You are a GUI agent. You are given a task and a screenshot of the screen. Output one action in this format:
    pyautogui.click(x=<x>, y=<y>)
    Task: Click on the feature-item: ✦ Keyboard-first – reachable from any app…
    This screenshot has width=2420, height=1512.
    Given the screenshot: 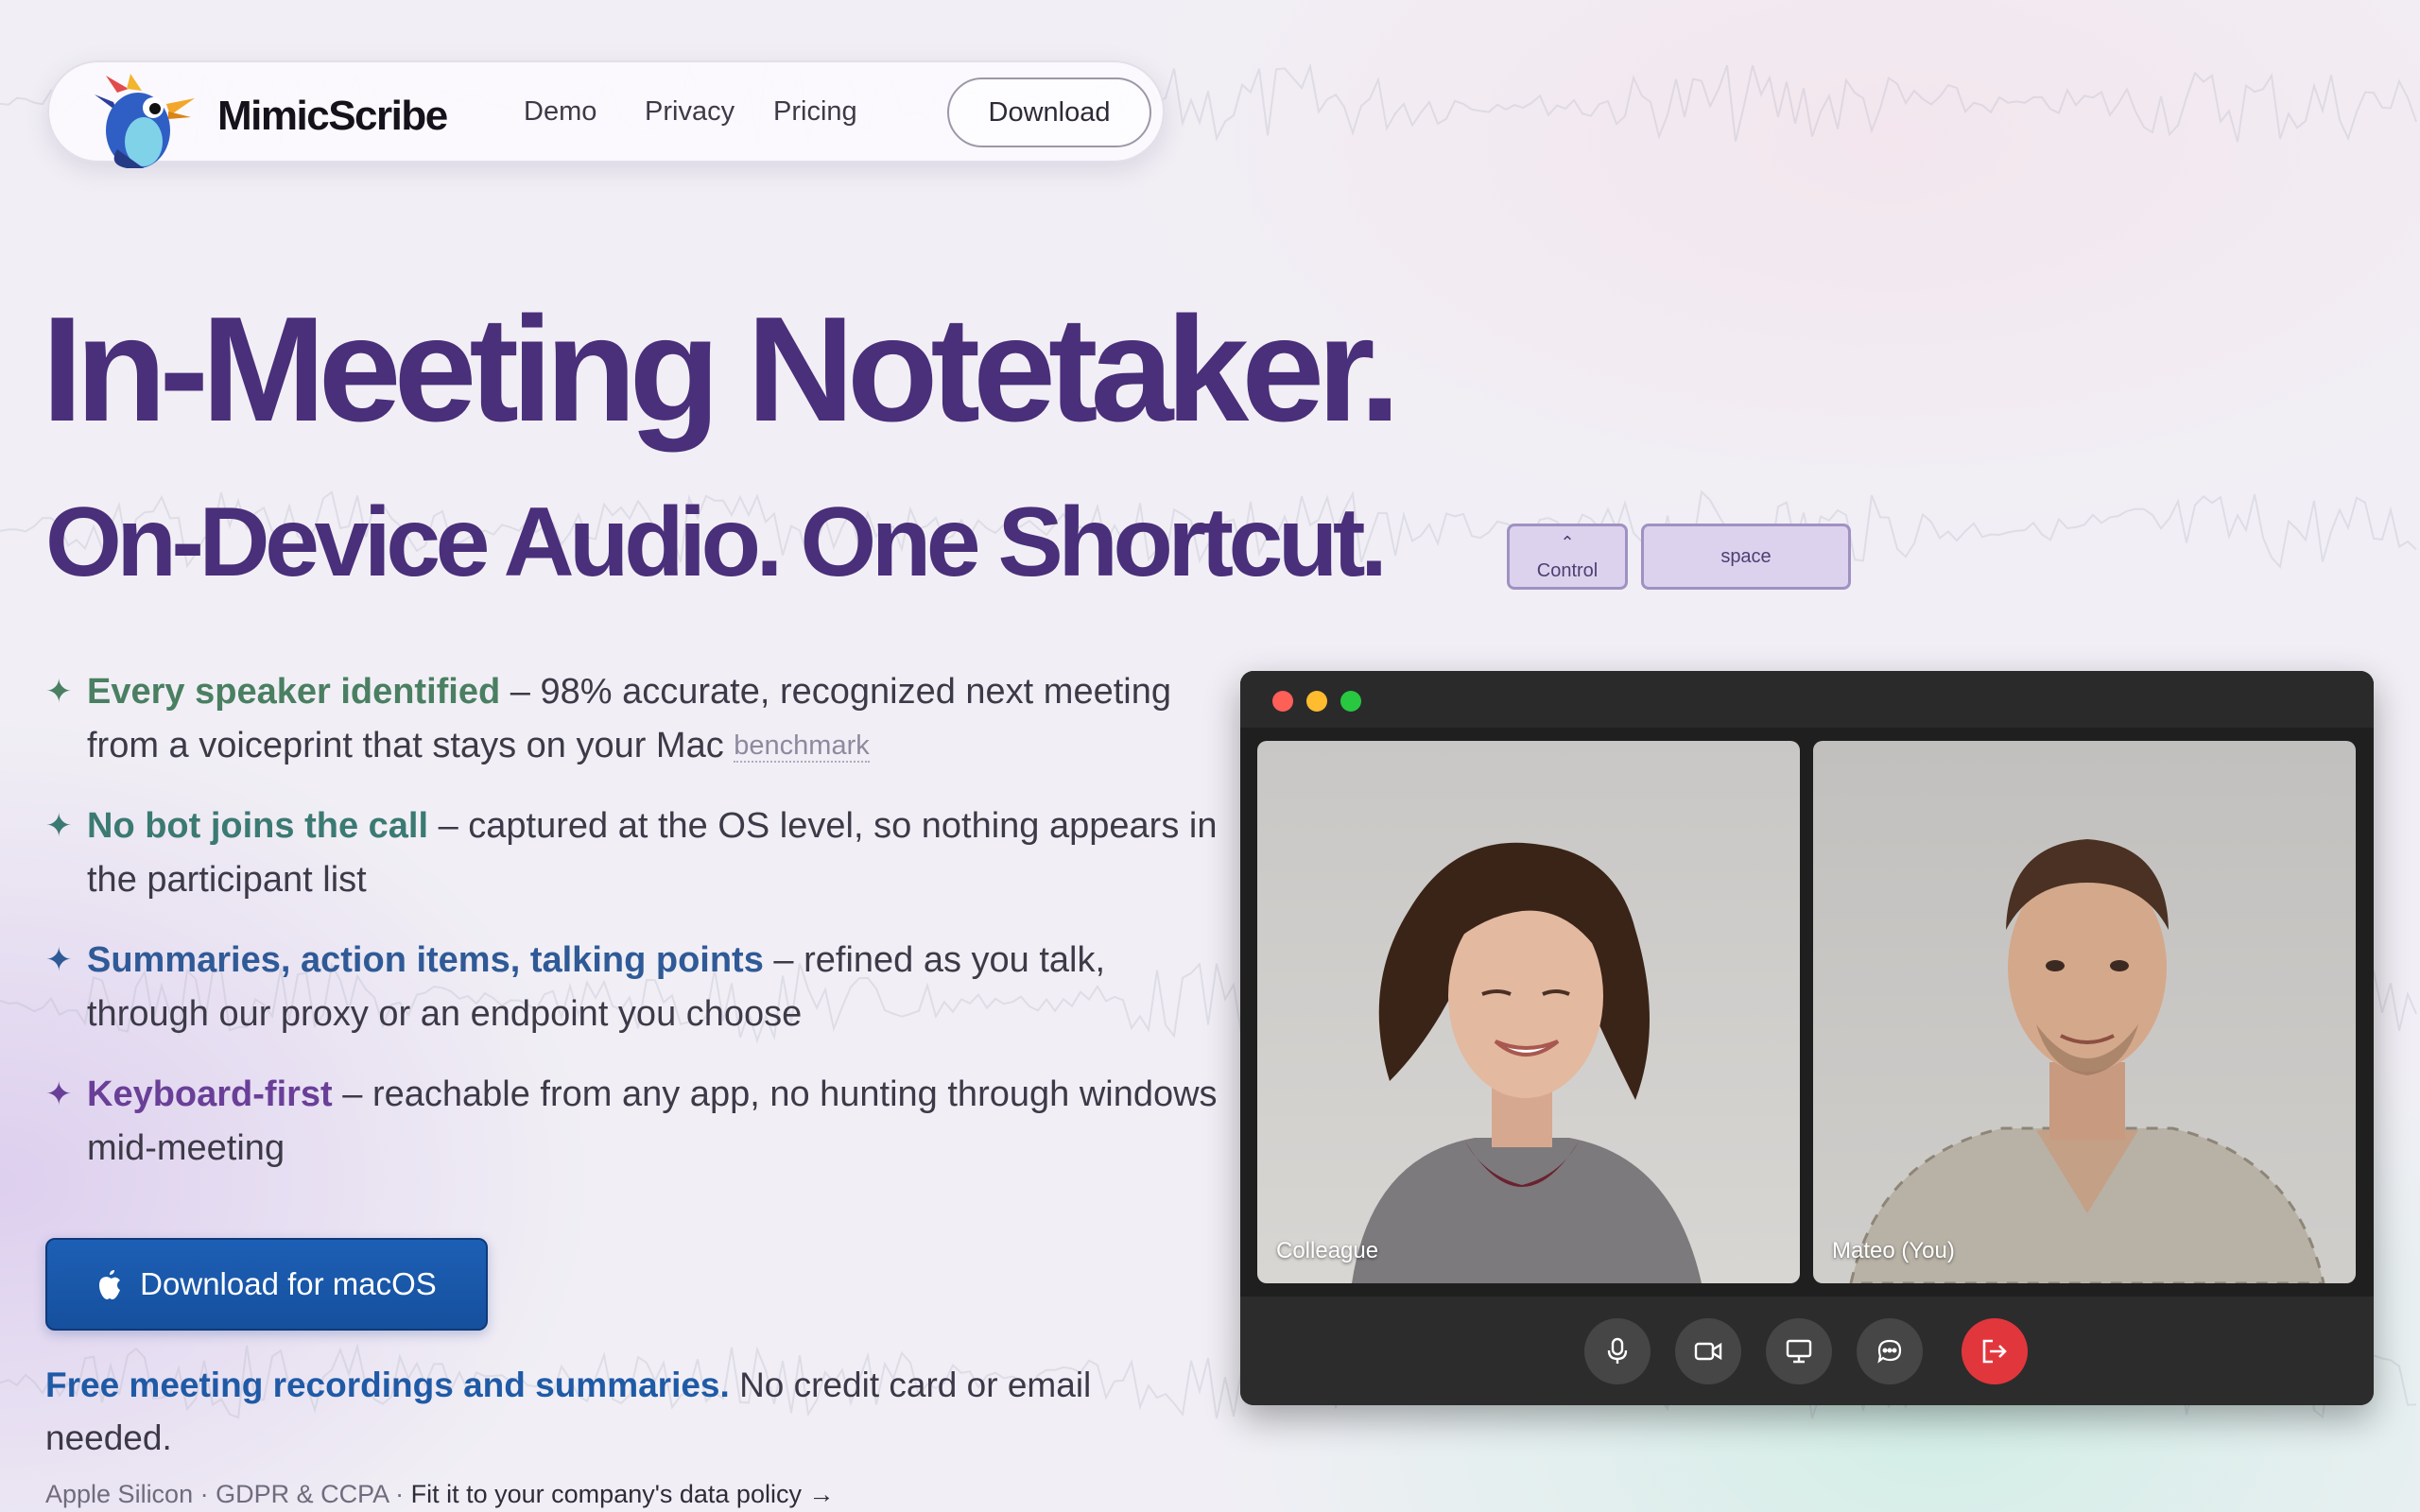 What is the action you would take?
    pyautogui.click(x=632, y=1122)
    